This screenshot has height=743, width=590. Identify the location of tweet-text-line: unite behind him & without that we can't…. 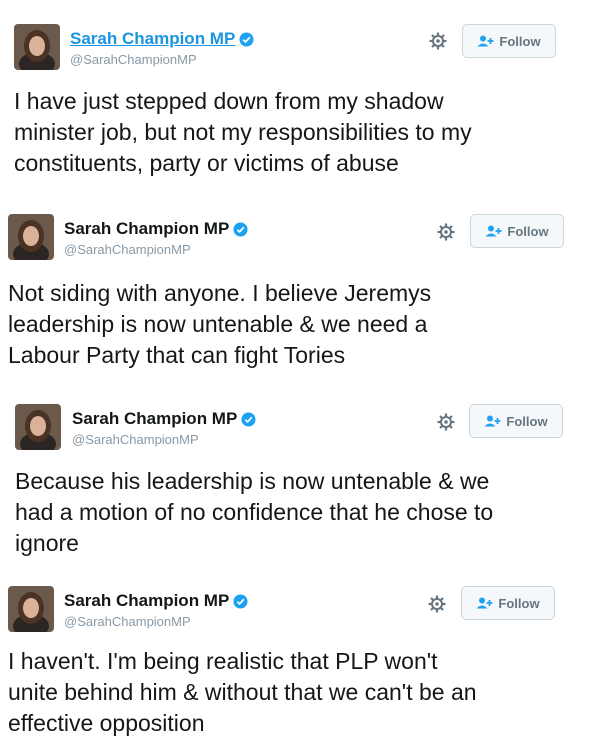
(242, 692).